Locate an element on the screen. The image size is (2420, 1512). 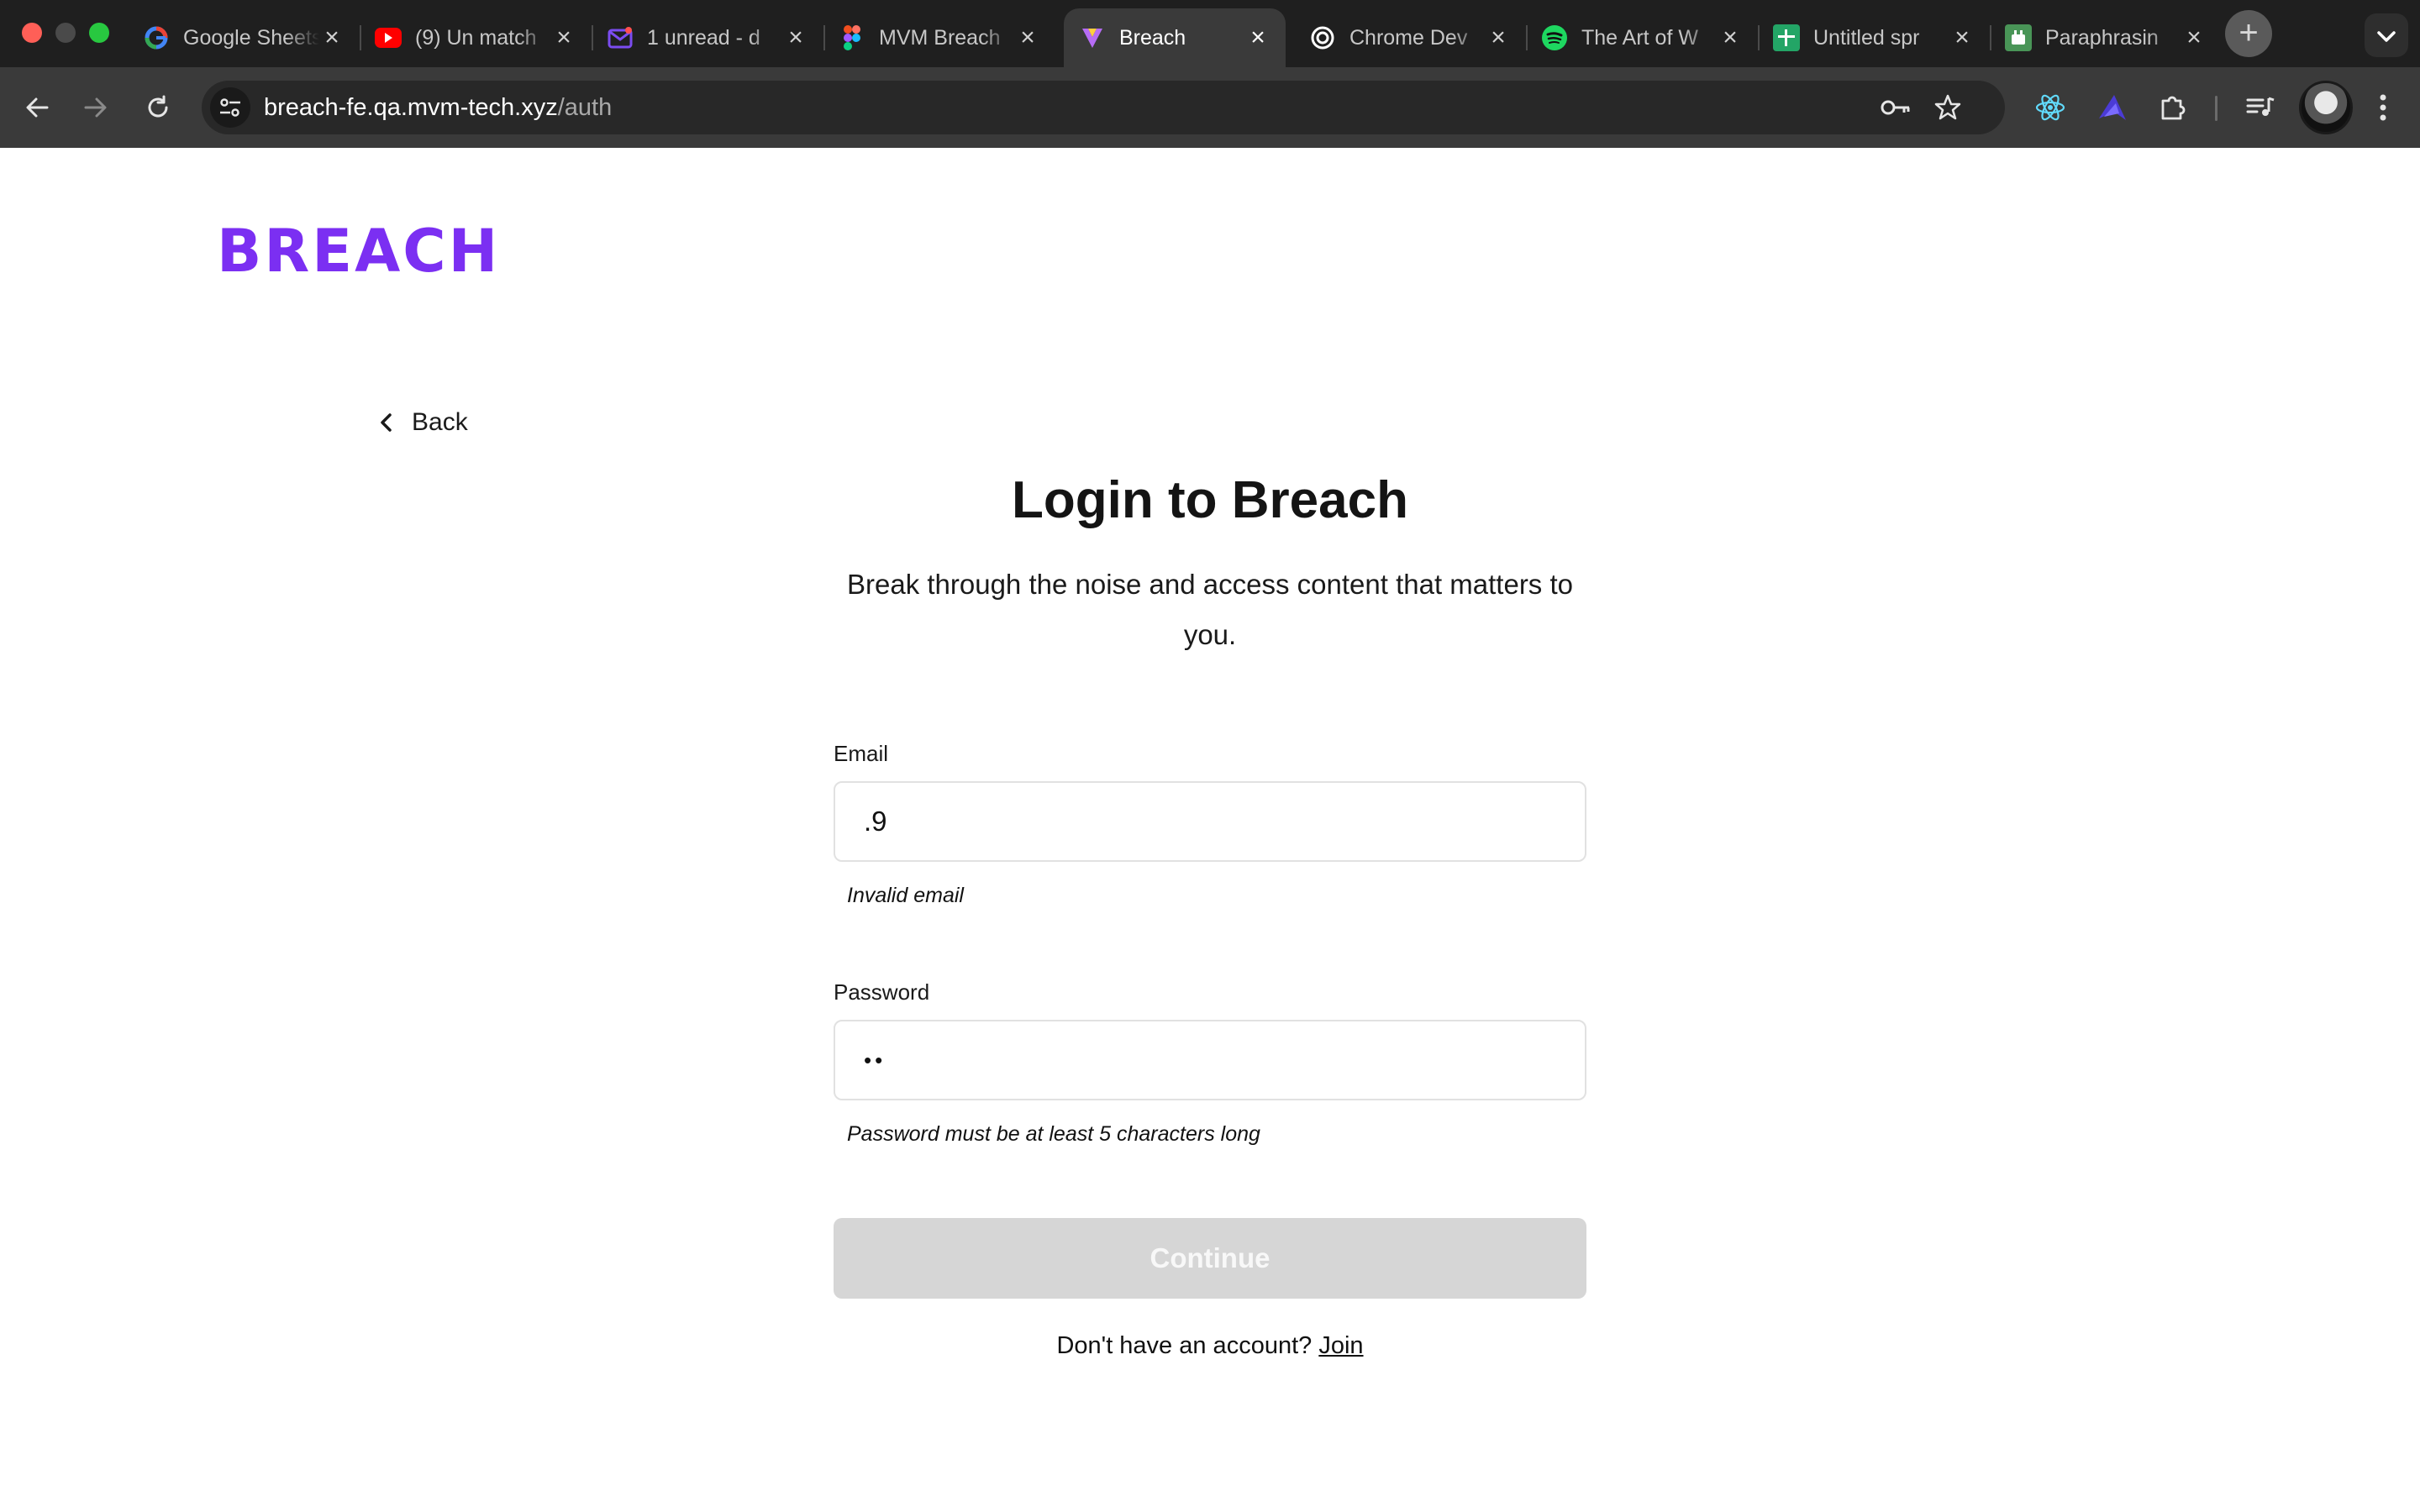
browser-tab: The Art of W × is located at coordinates (1643, 37).